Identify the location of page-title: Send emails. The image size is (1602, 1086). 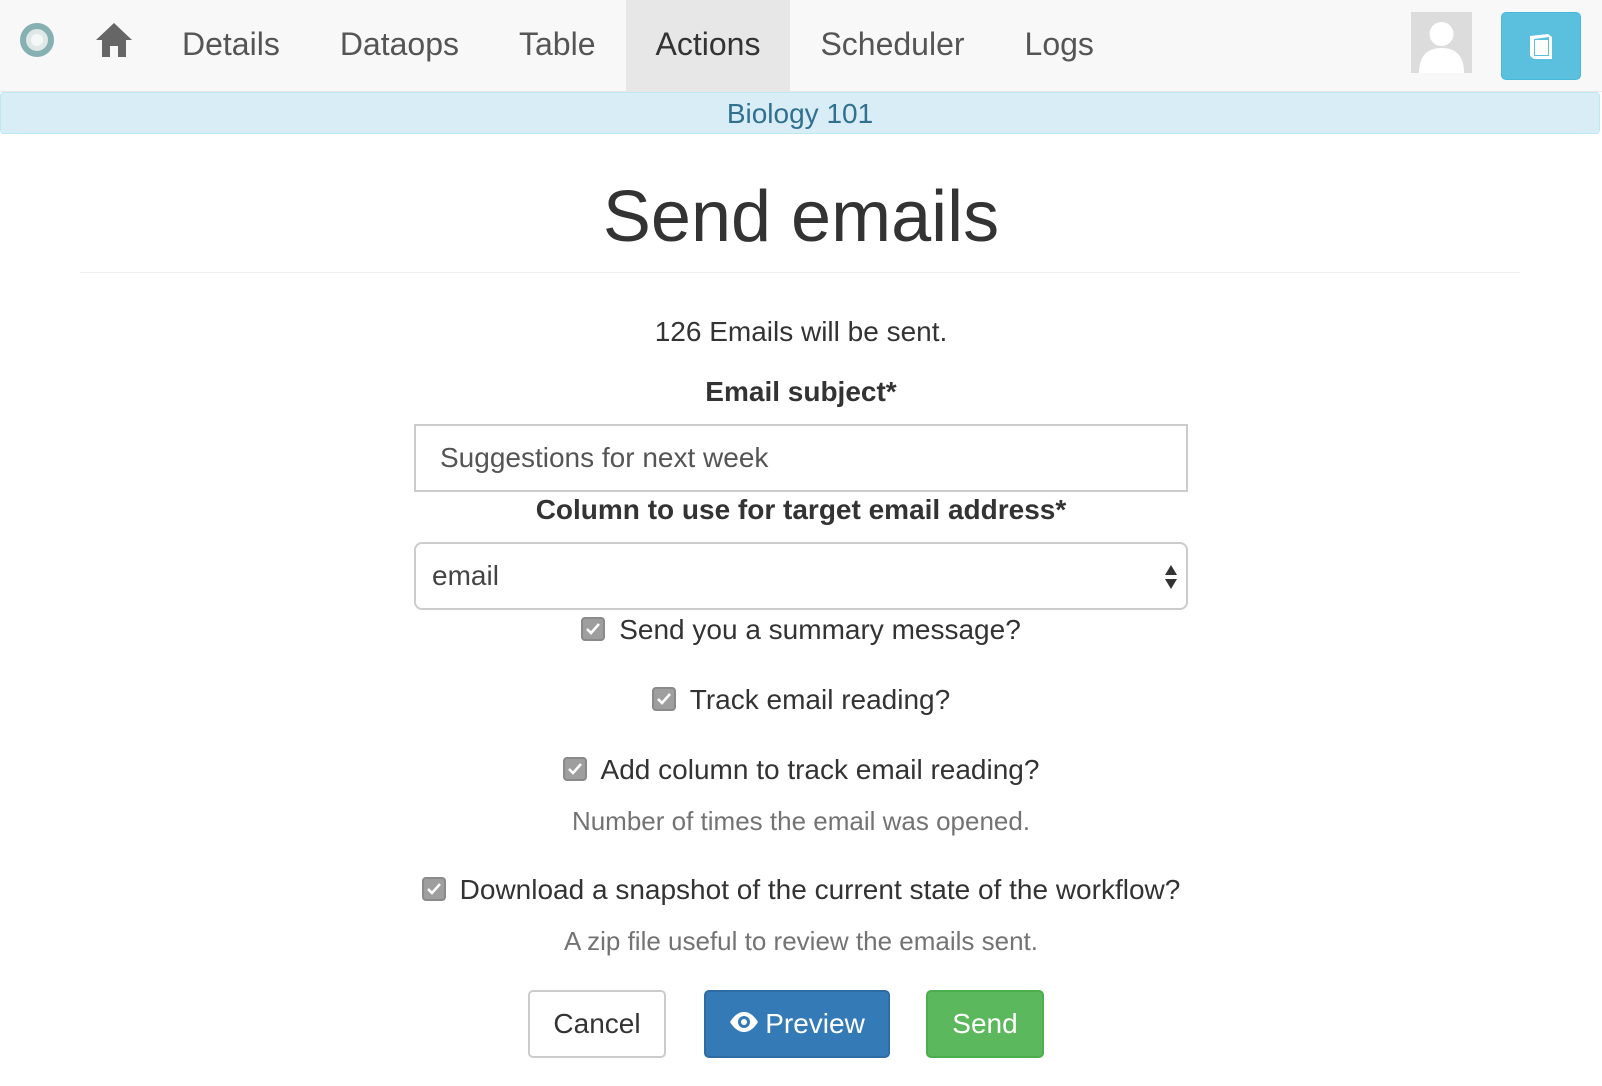
(801, 217).